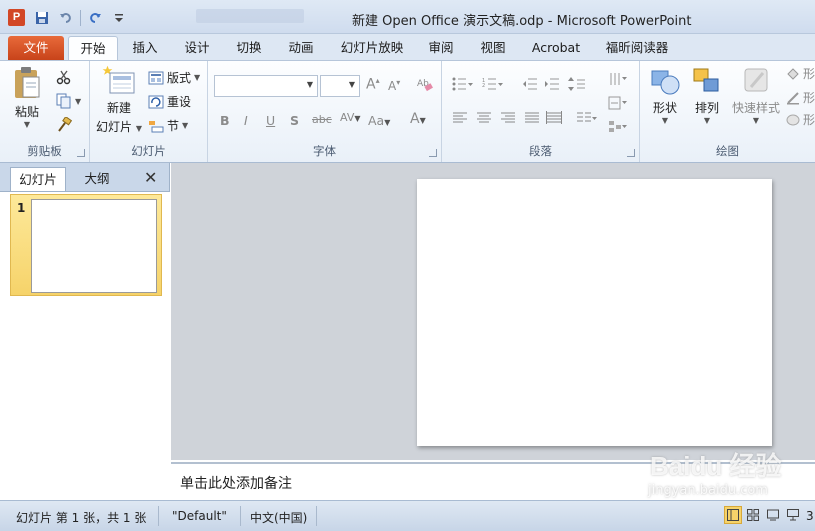 Image resolution: width=815 pixels, height=531 pixels. Describe the element at coordinates (530, 85) in the screenshot. I see `decrease-indent-icon` at that location.